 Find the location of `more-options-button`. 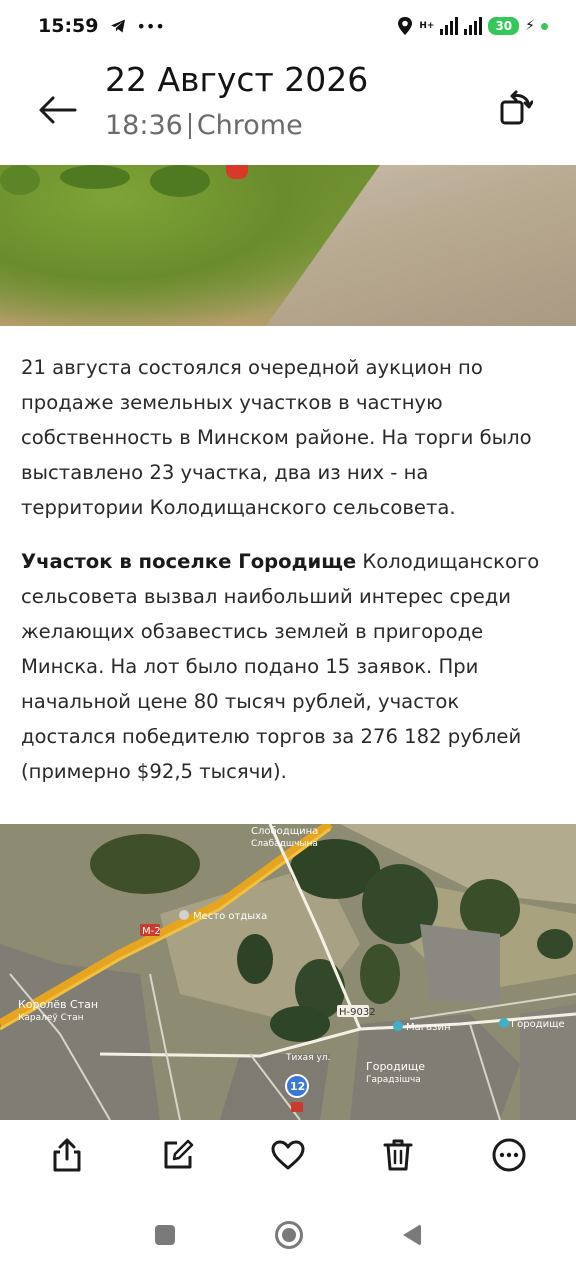

more-options-button is located at coordinates (509, 1155).